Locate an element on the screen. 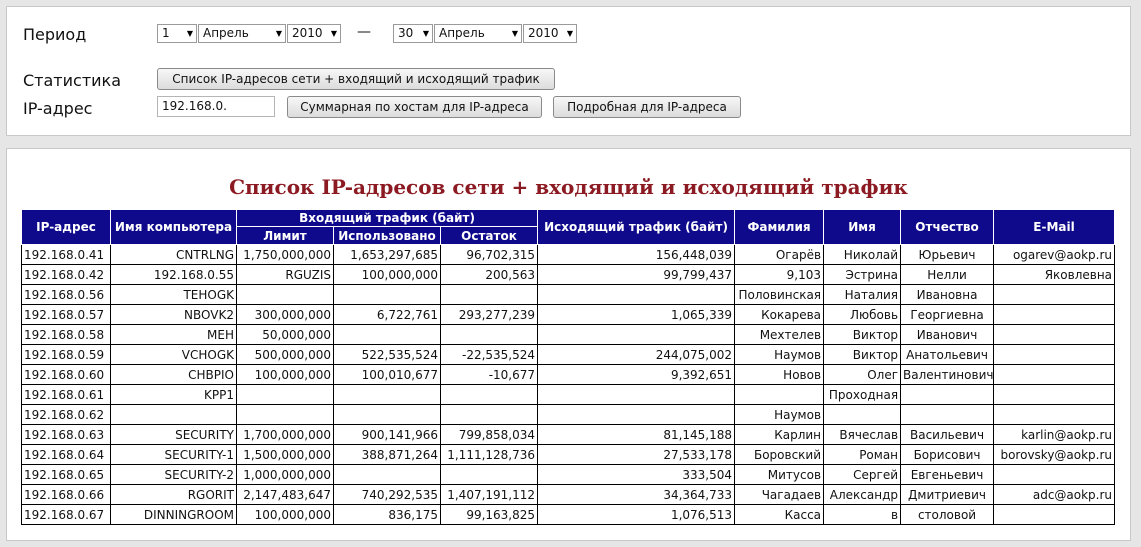 The image size is (1141, 547). cell-remaining: -22,535,524 is located at coordinates (489, 354).